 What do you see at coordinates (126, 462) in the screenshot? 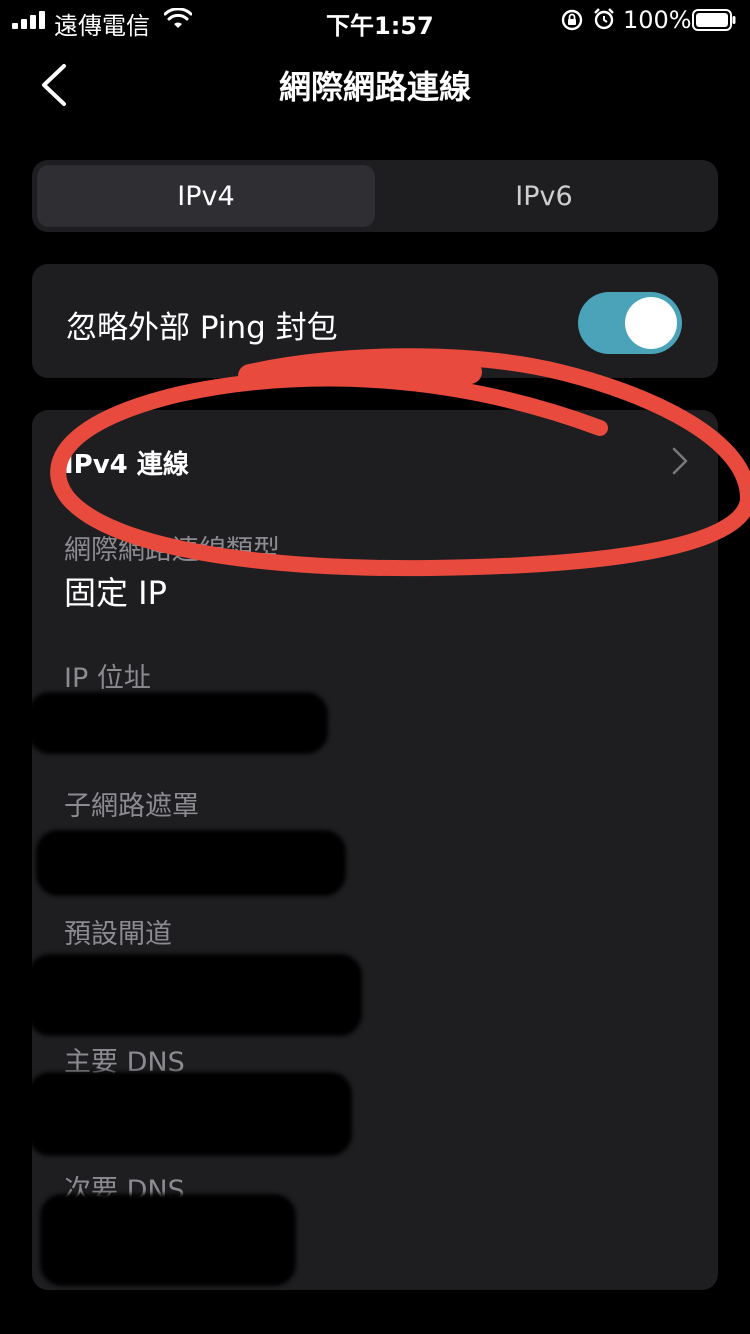
I see `ipv4-connection-row-title: IPv4 連線` at bounding box center [126, 462].